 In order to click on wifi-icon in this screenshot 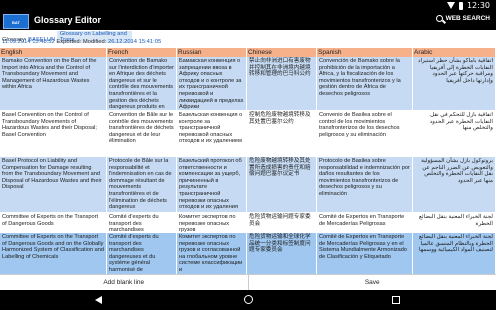, I will do `click(450, 5)`.